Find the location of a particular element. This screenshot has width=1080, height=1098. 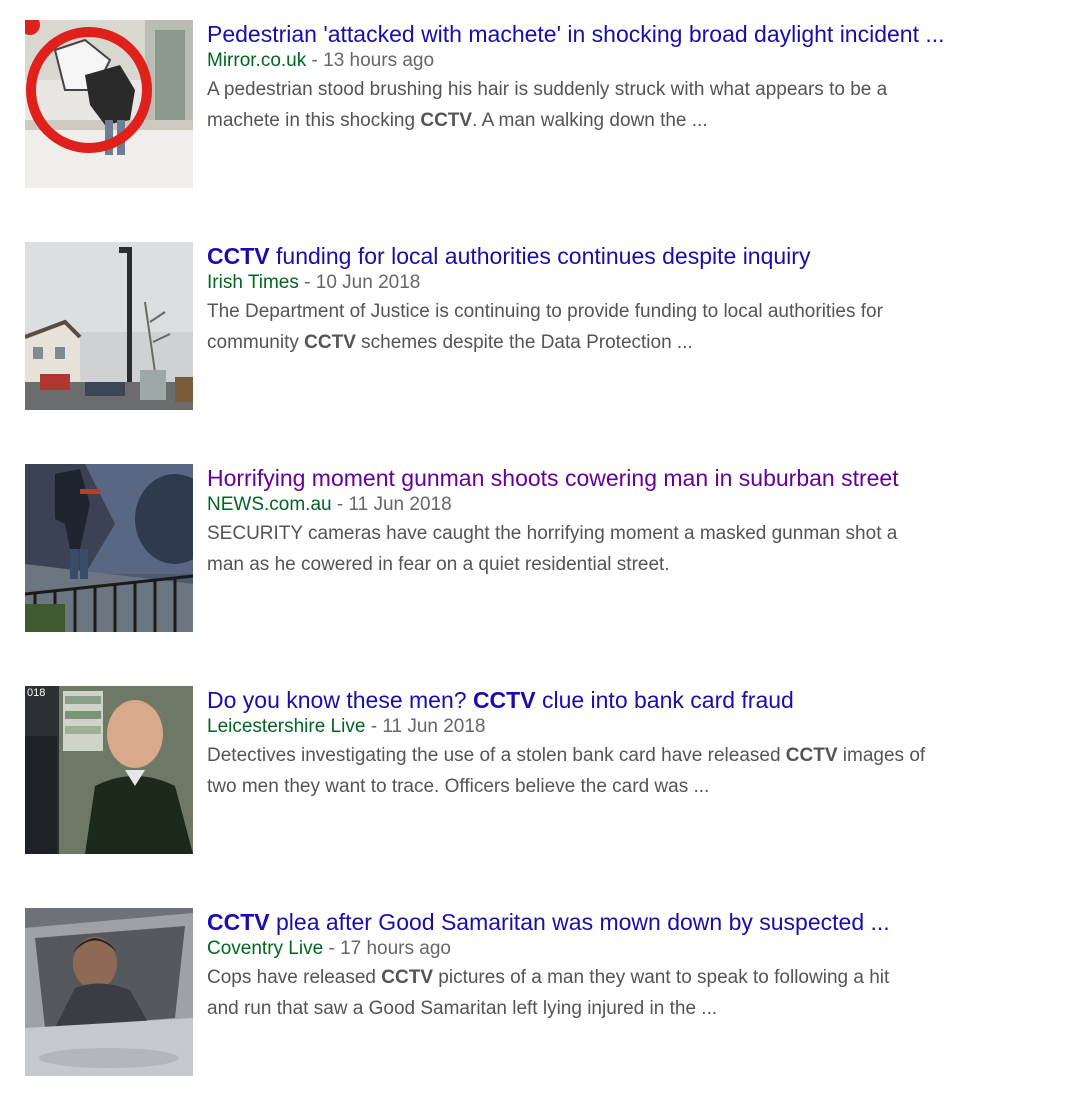

result-meta: NEWS.com.au - 11 Jun 2018 is located at coordinates (632, 505).